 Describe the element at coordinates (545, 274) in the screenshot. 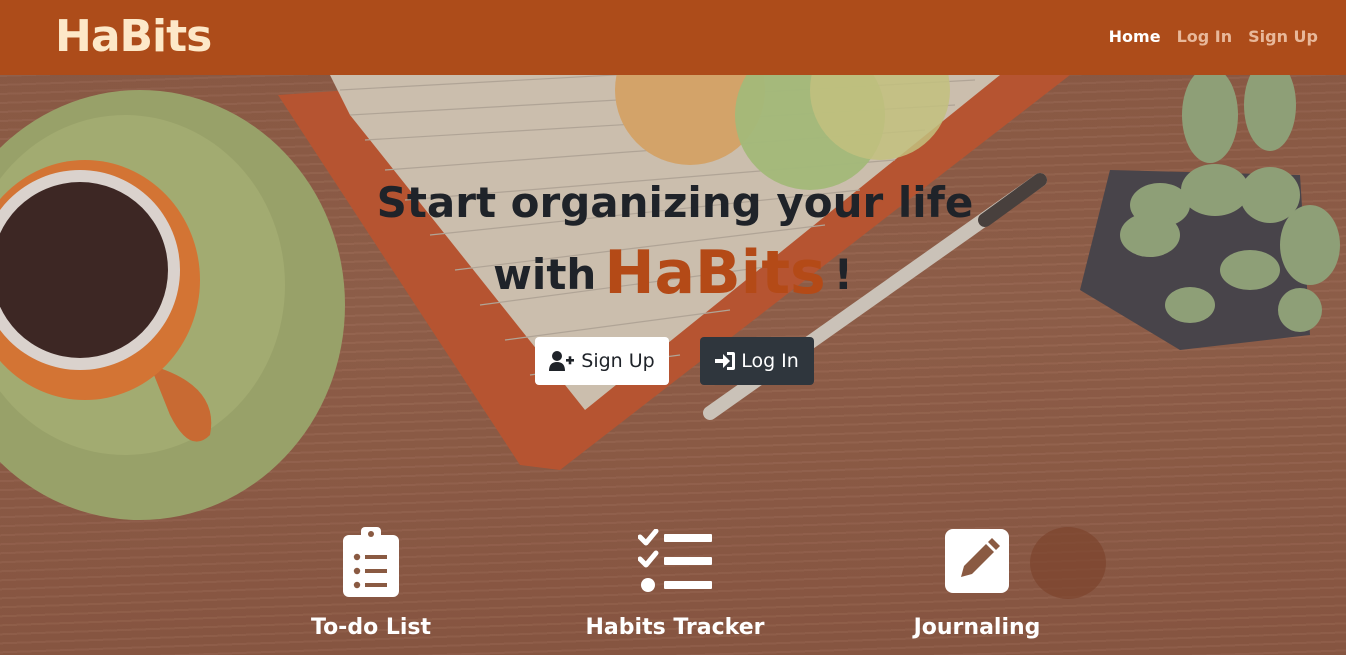

I see `headline-with: with` at that location.